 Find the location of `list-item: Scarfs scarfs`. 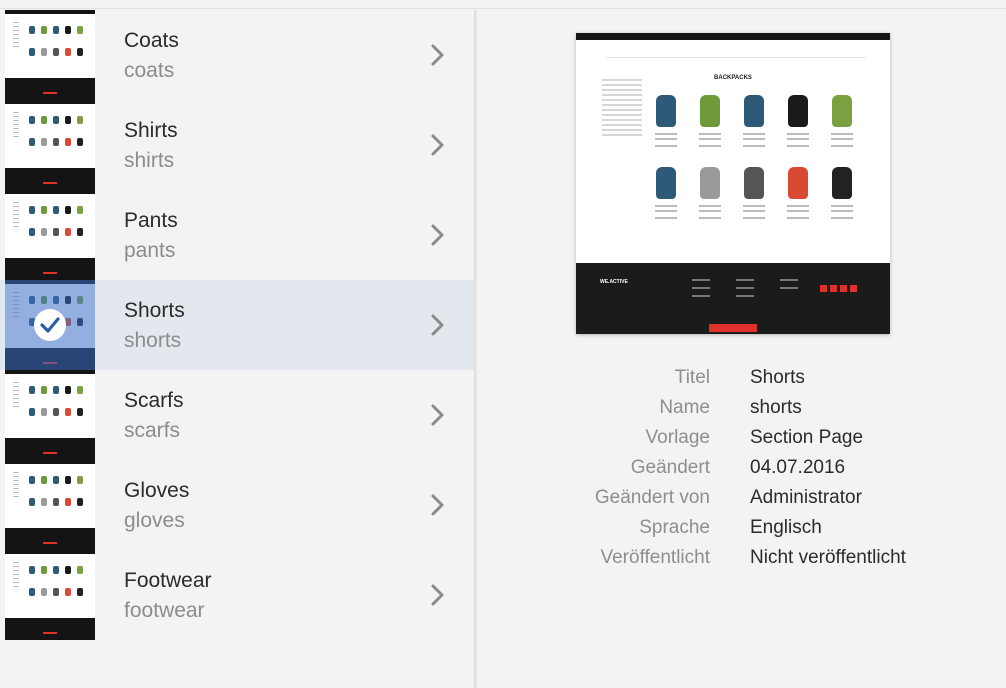

list-item: Scarfs scarfs is located at coordinates (237, 415).